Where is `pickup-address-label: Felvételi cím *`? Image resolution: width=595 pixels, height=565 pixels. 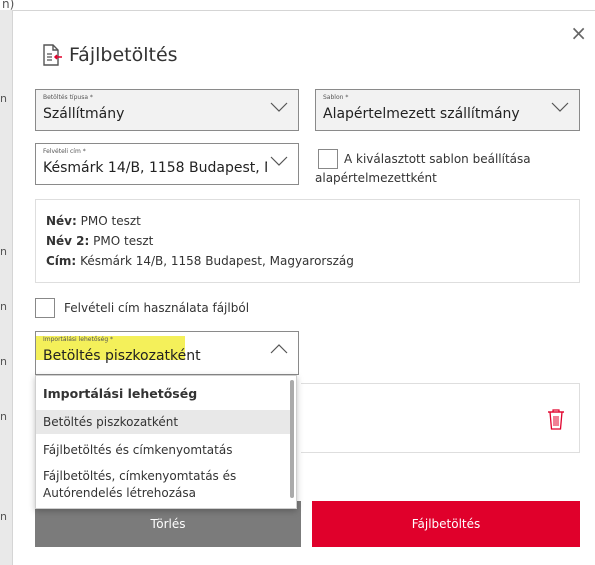 pickup-address-label: Felvételi cím * is located at coordinates (64, 151).